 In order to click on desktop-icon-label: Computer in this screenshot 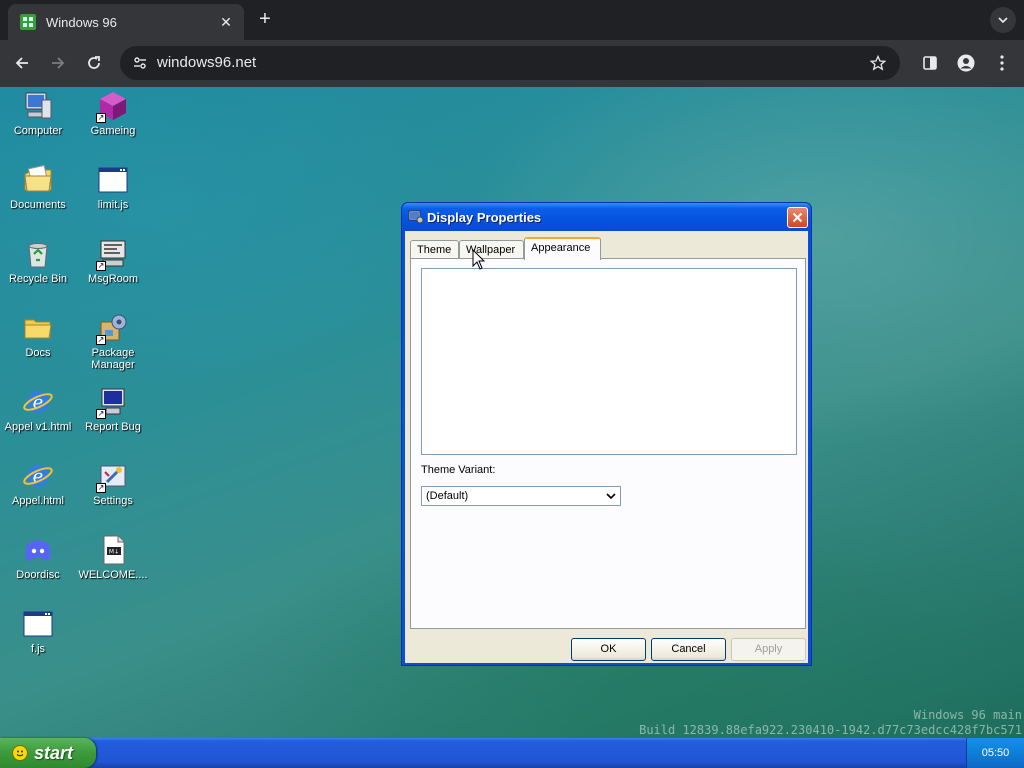, I will do `click(38, 131)`.